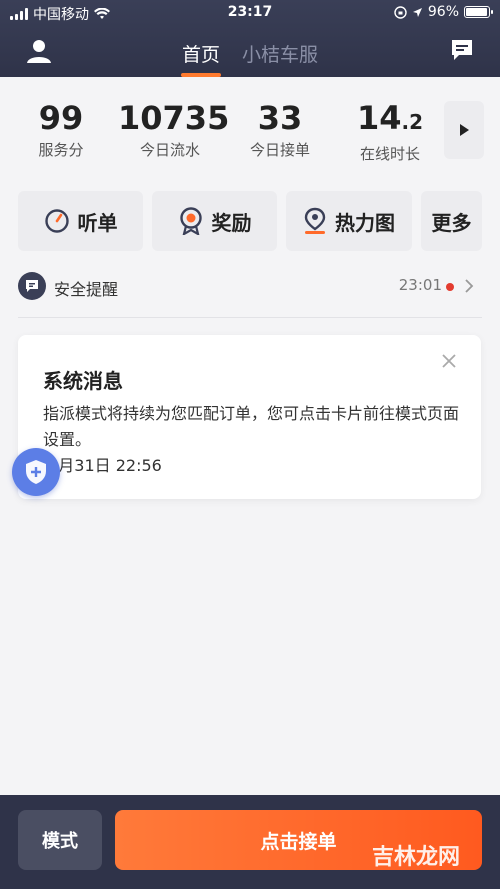 This screenshot has width=500, height=889. I want to click on battery-percent: 96%, so click(443, 12).